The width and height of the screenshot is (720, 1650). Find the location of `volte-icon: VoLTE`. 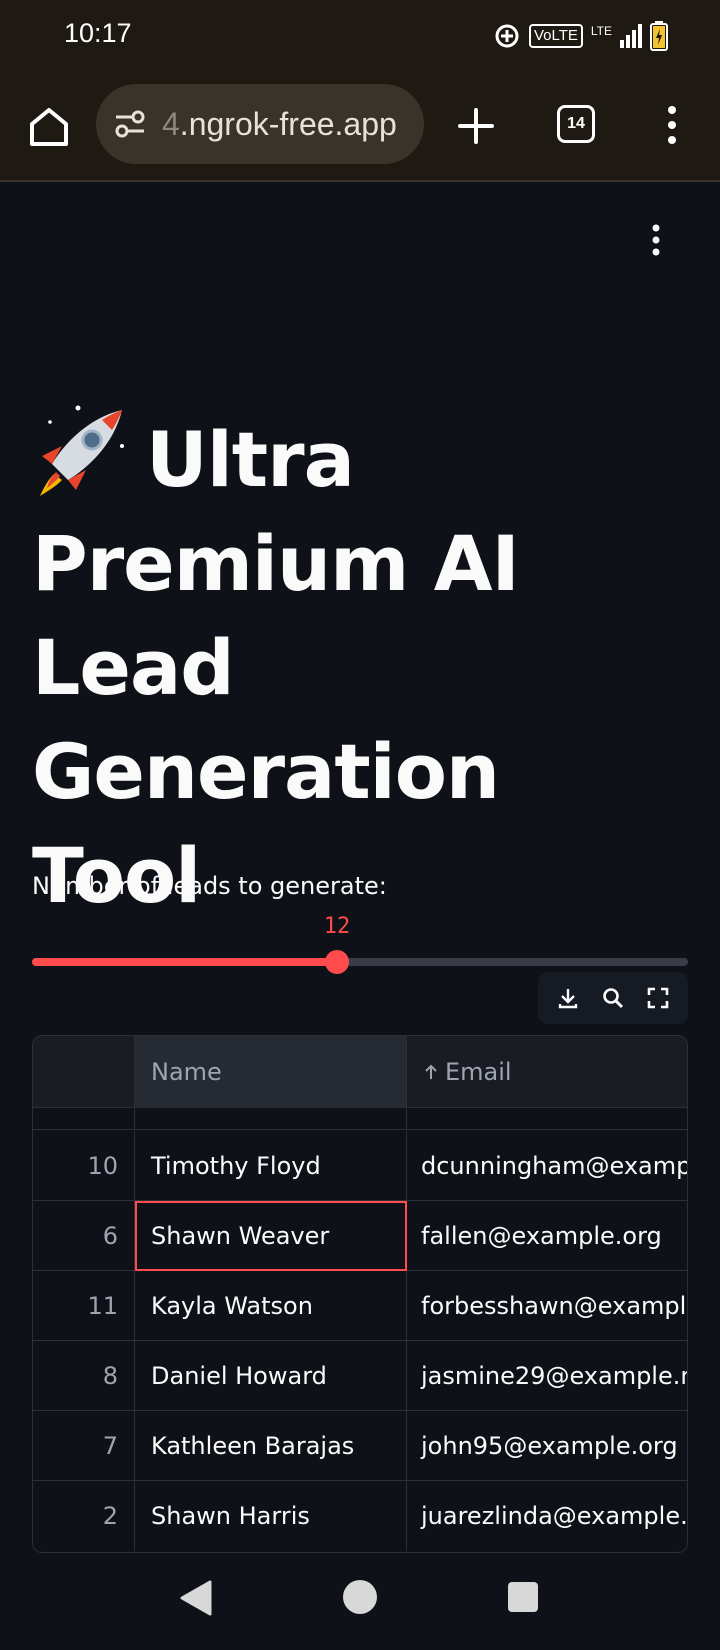

volte-icon: VoLTE is located at coordinates (555, 36).